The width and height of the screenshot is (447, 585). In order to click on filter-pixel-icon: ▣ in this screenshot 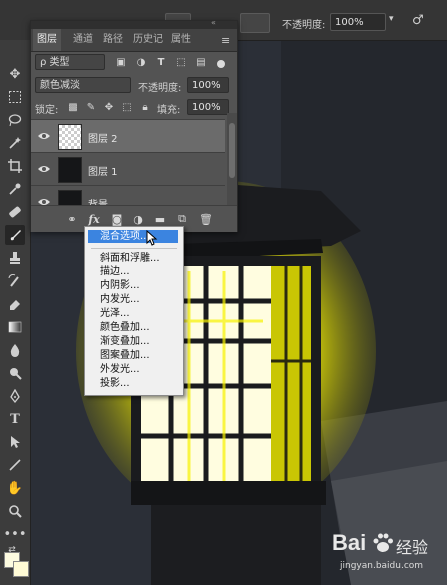, I will do `click(121, 62)`.